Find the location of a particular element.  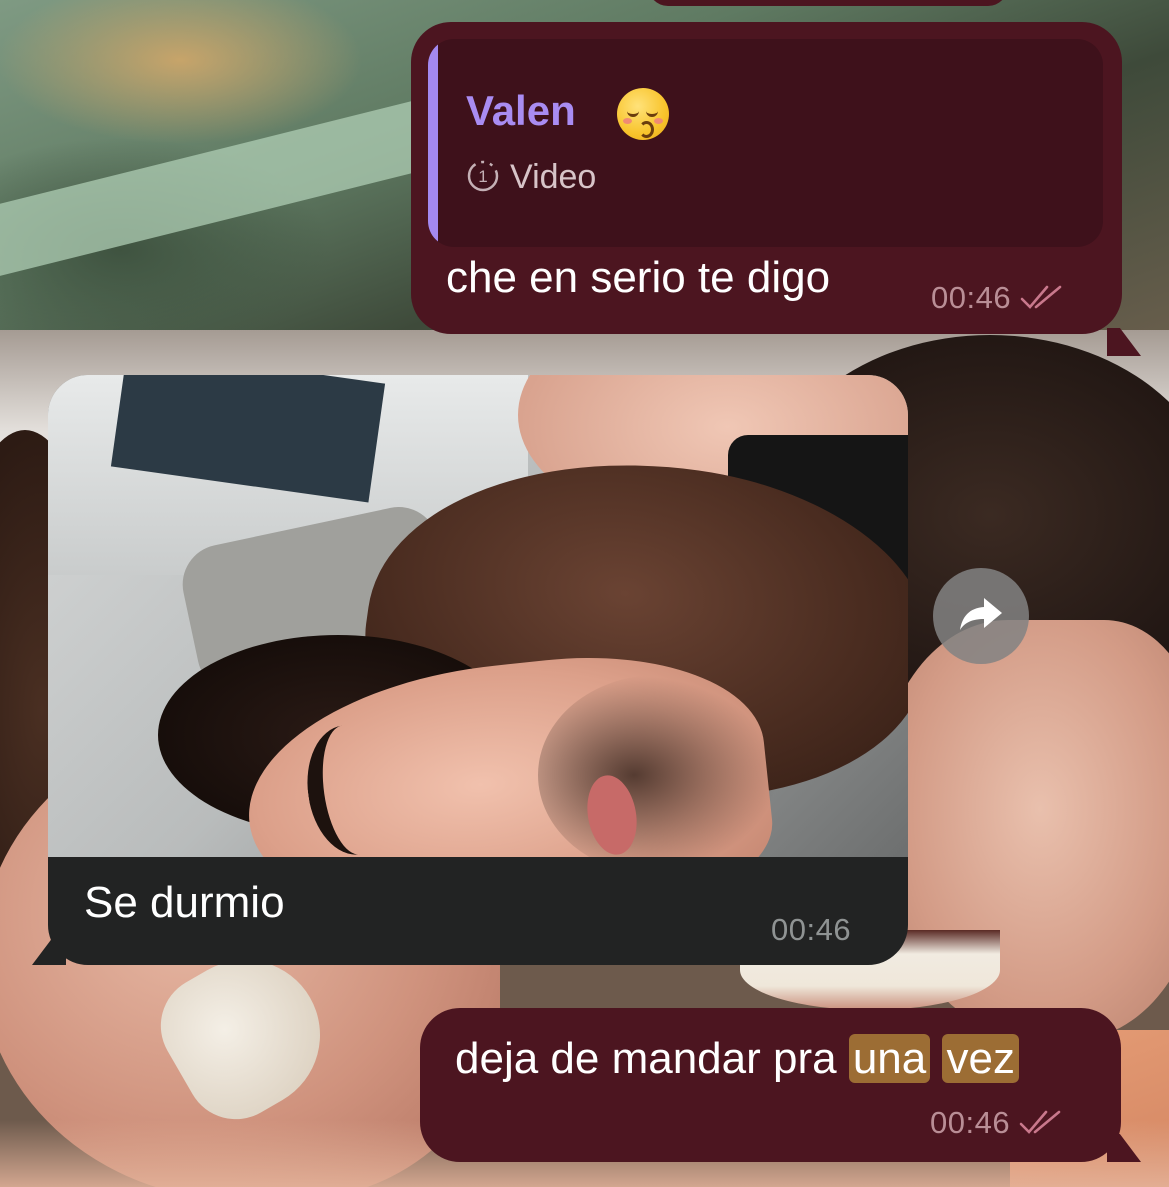

previous-message-bubble-edge is located at coordinates (828, 3).